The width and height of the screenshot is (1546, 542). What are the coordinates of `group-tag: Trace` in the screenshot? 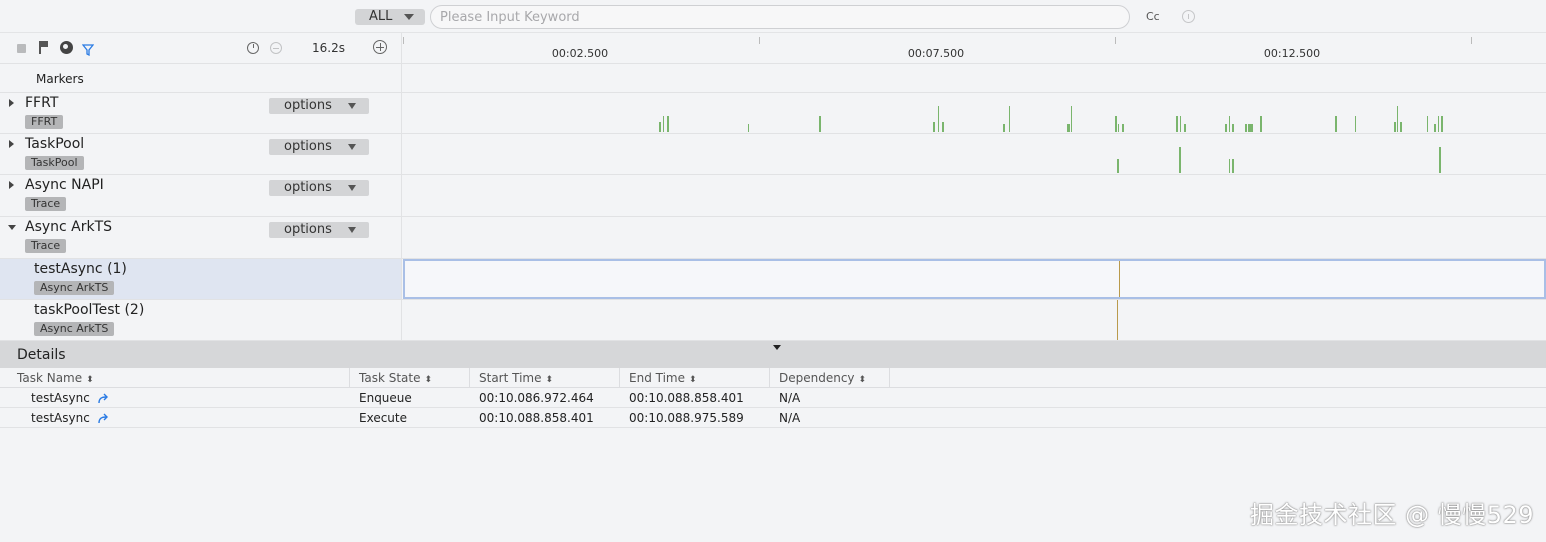 It's located at (46, 204).